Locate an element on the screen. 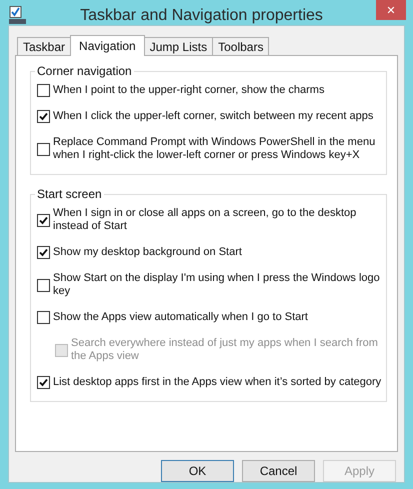 The height and width of the screenshot is (489, 413). tab: Navigation is located at coordinates (107, 45).